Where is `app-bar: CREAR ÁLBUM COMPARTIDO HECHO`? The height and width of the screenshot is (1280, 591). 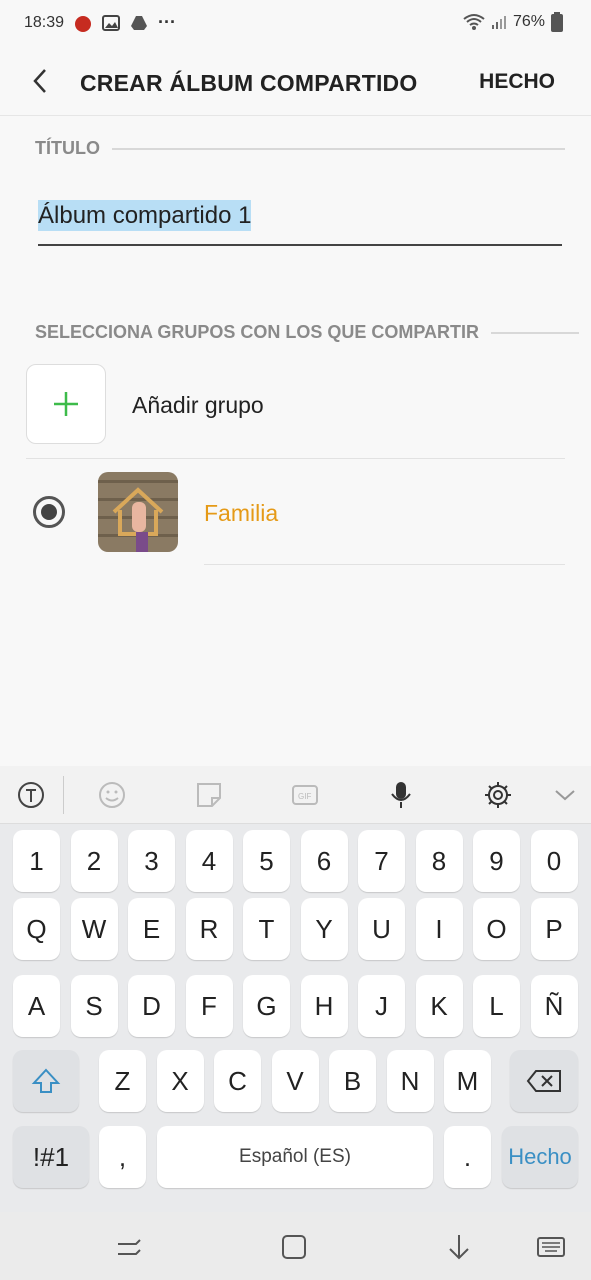 app-bar: CREAR ÁLBUM COMPARTIDO HECHO is located at coordinates (295, 82).